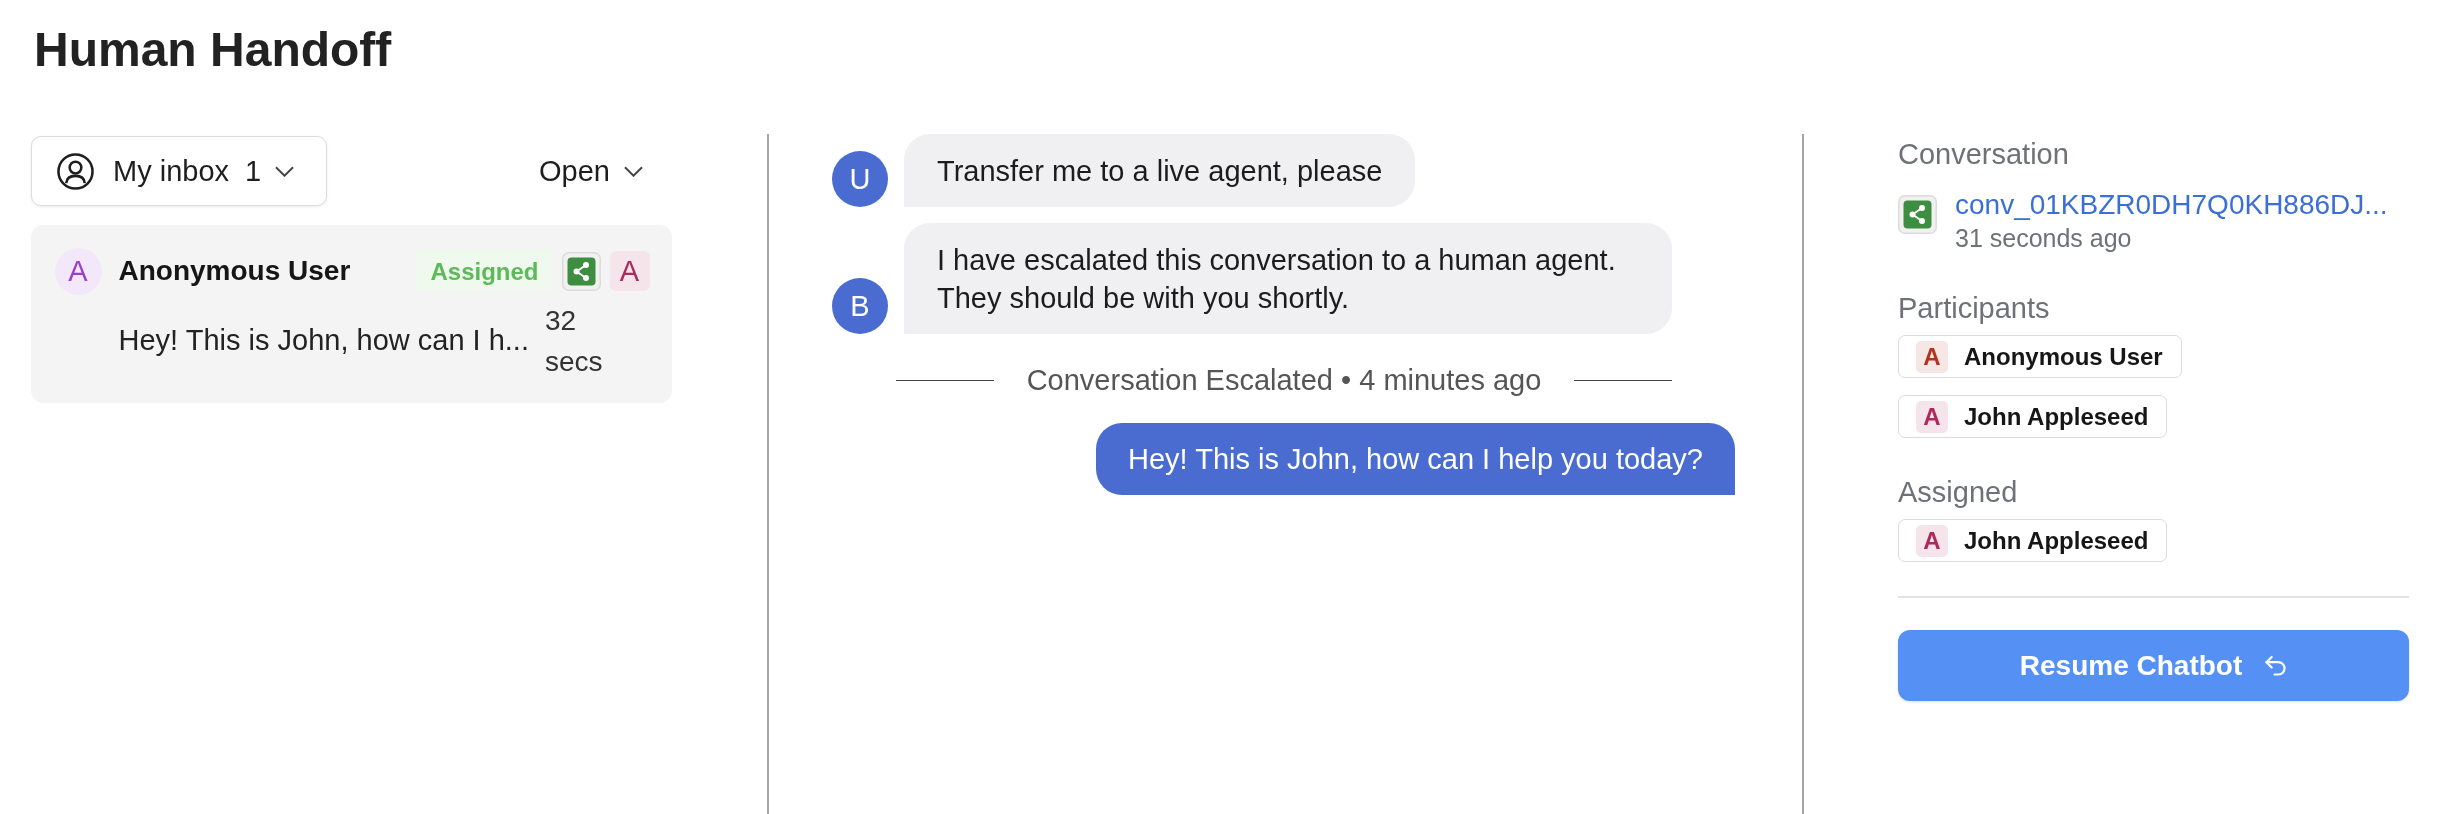 This screenshot has width=2444, height=814. What do you see at coordinates (1284, 380) in the screenshot?
I see `event-label: Conversation Escalated • 4 minutes ago` at bounding box center [1284, 380].